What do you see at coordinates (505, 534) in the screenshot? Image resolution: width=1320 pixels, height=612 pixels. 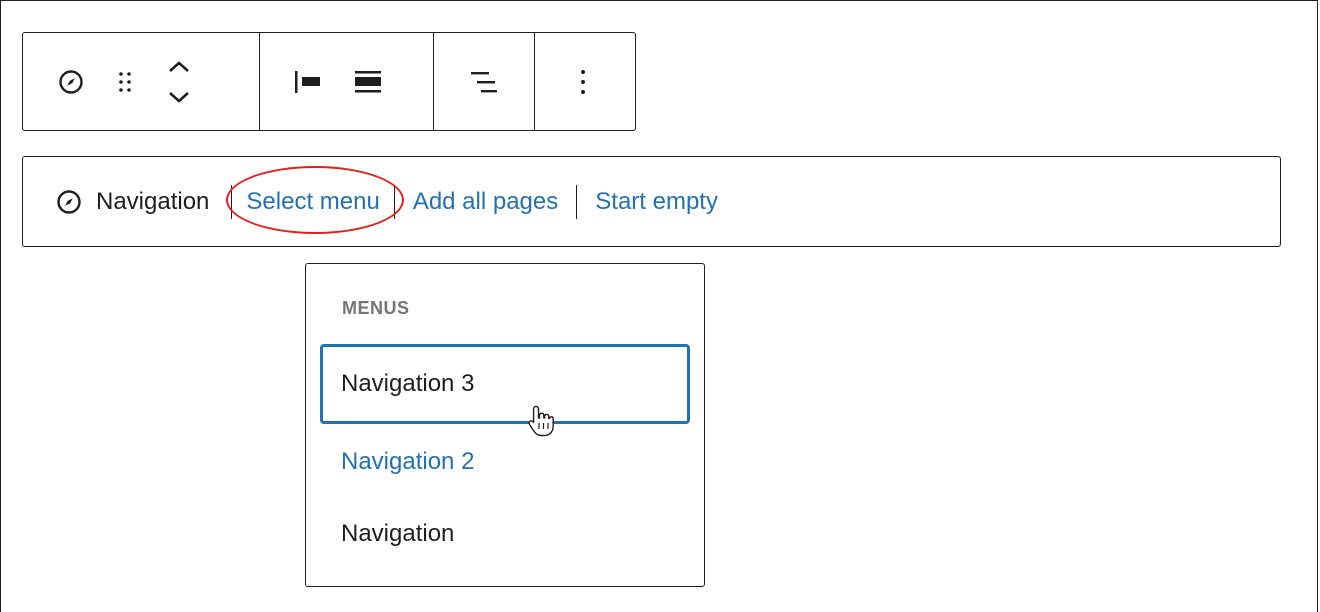 I see `menu-item: Navigation` at bounding box center [505, 534].